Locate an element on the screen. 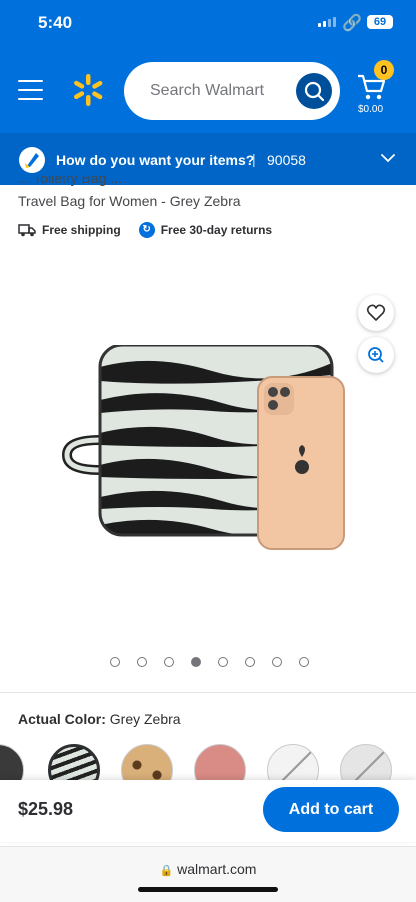  add-to-cart-button: Add to cart is located at coordinates (331, 809).